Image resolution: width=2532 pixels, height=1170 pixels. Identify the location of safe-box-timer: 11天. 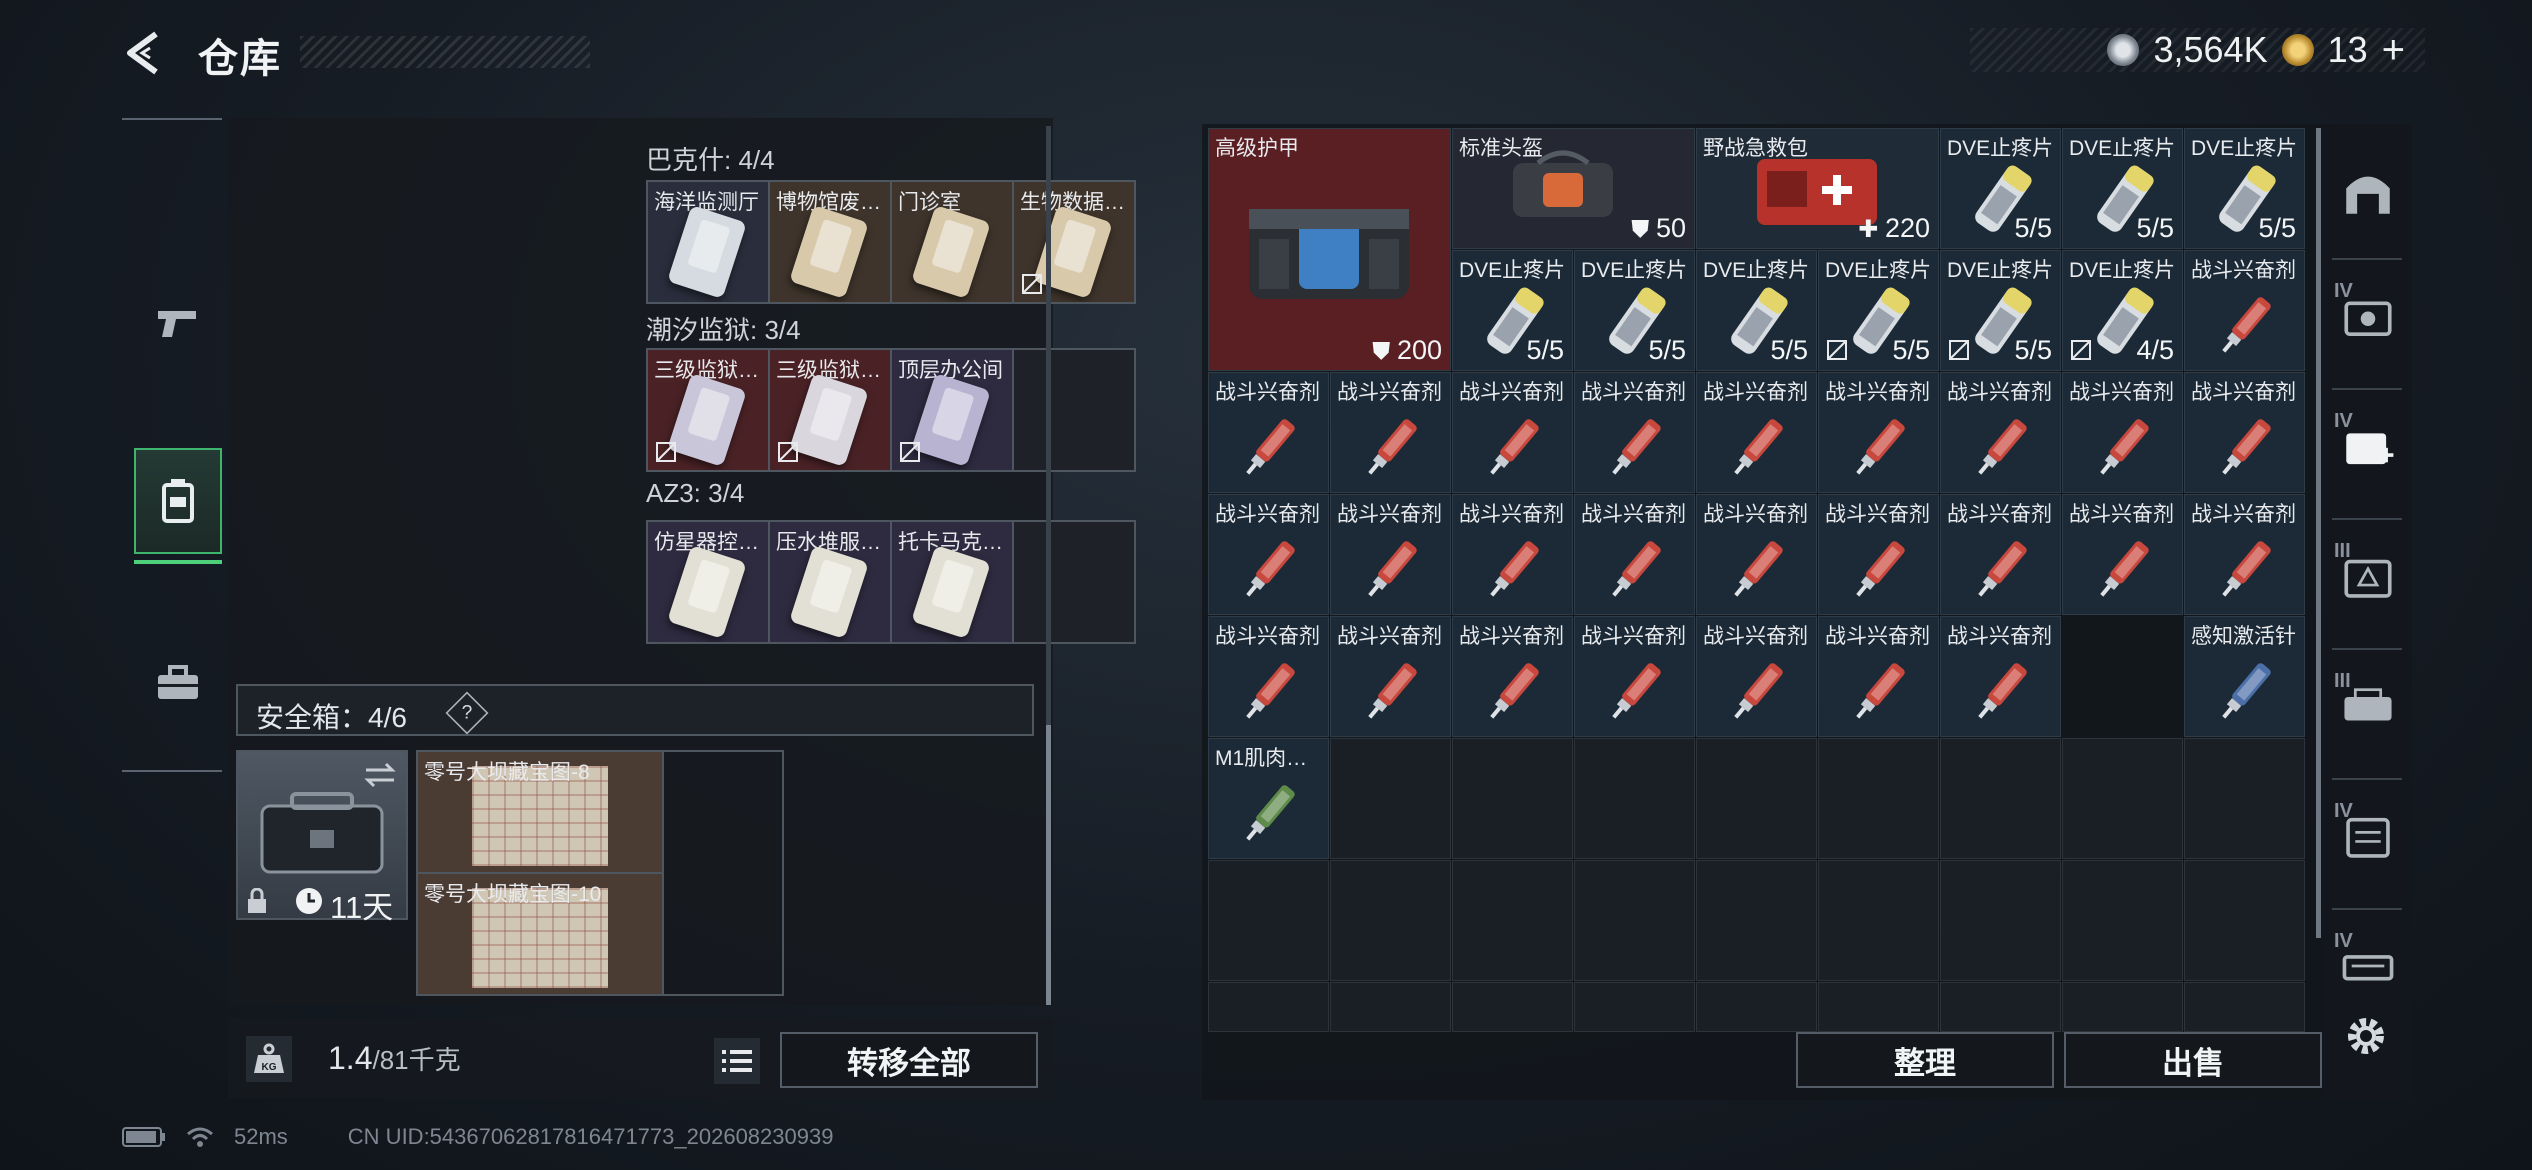
(362, 907).